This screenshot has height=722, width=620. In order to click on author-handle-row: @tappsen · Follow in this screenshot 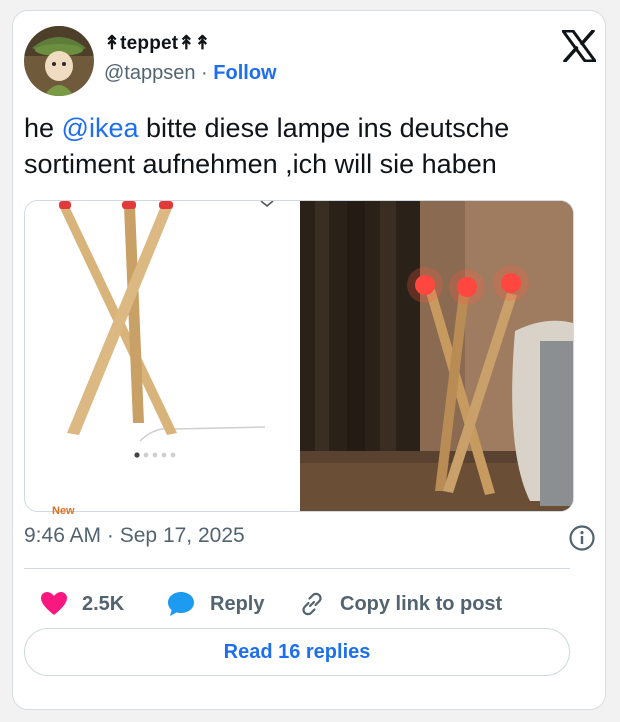, I will do `click(190, 73)`.